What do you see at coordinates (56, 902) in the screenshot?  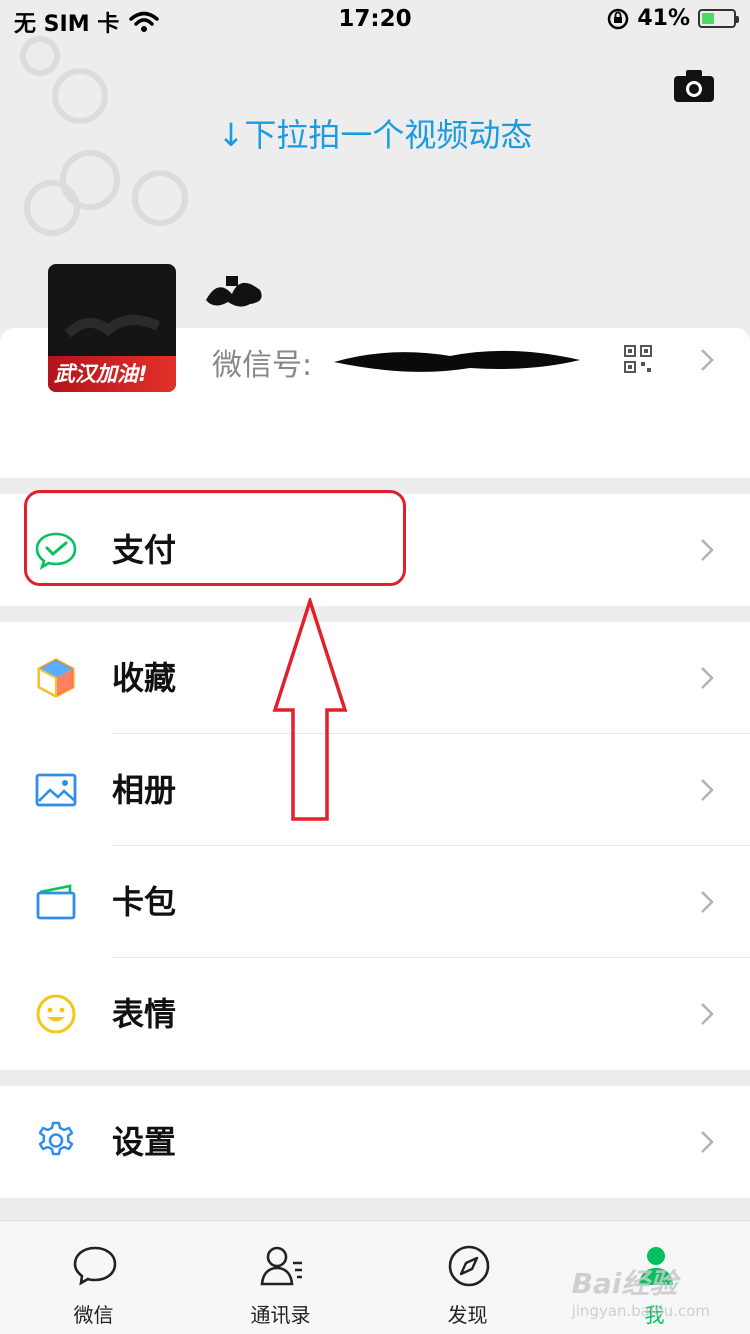 I see `card-wallet-icon` at bounding box center [56, 902].